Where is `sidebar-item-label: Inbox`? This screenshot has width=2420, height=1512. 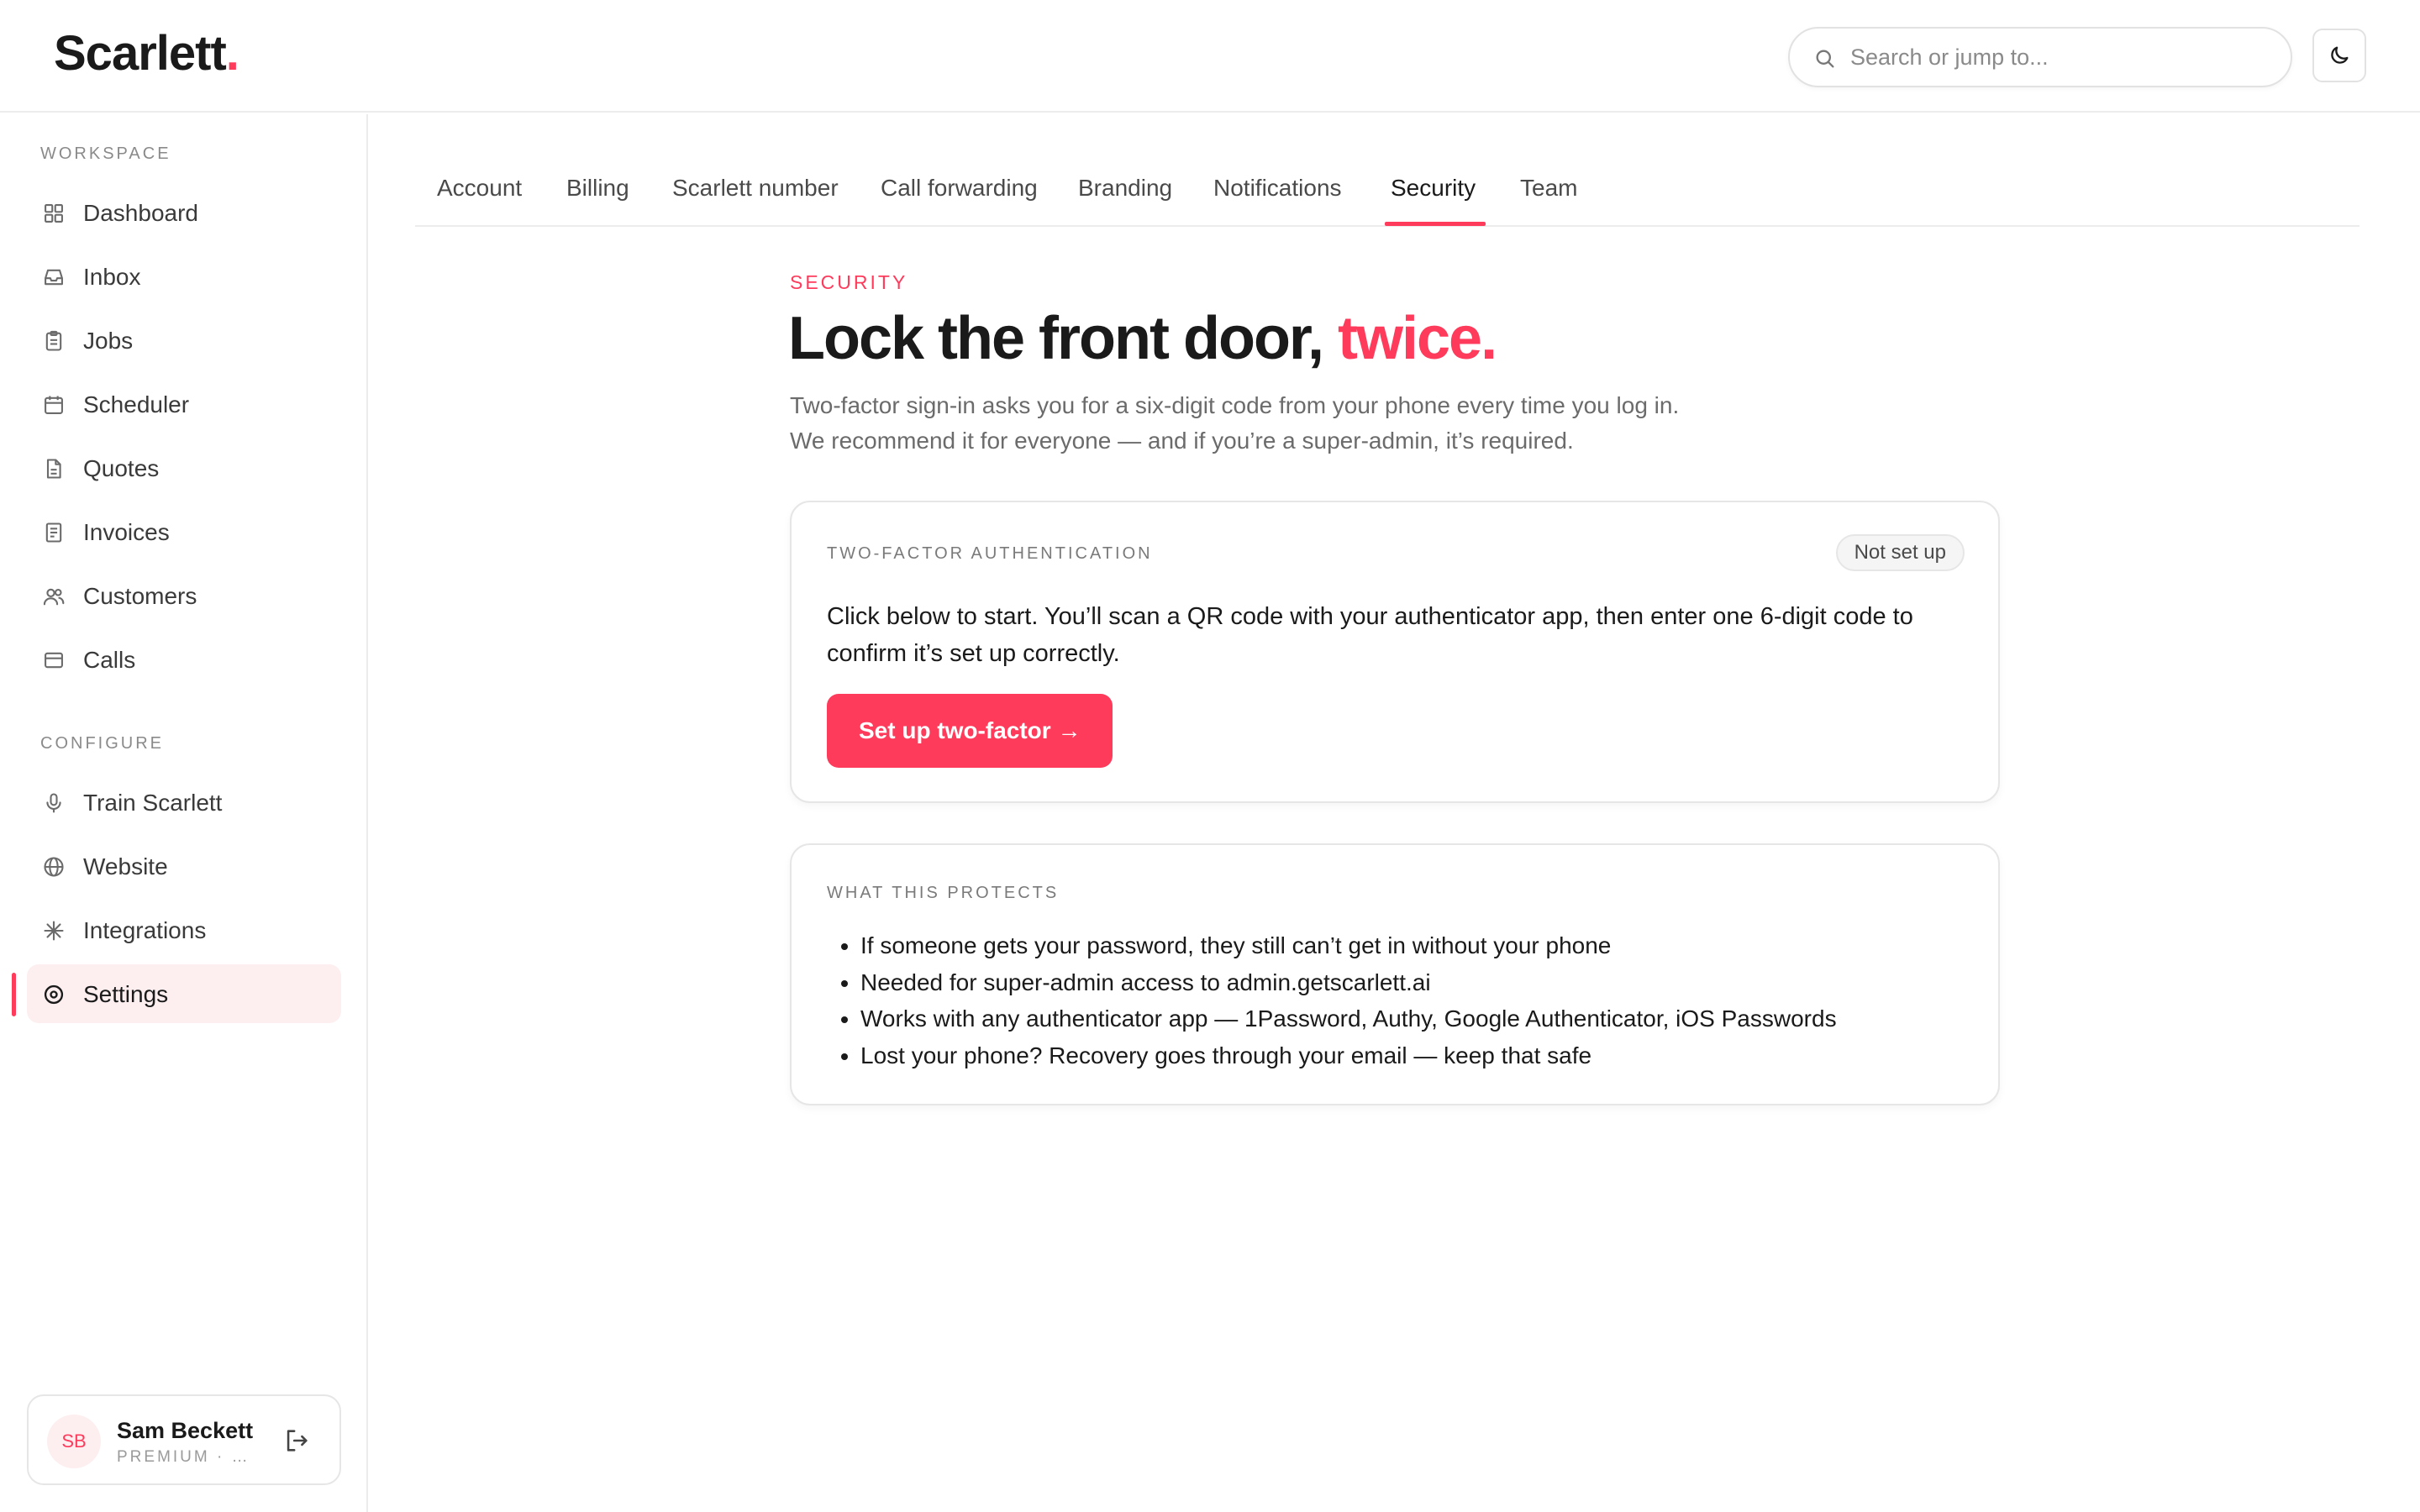 sidebar-item-label: Inbox is located at coordinates (112, 277).